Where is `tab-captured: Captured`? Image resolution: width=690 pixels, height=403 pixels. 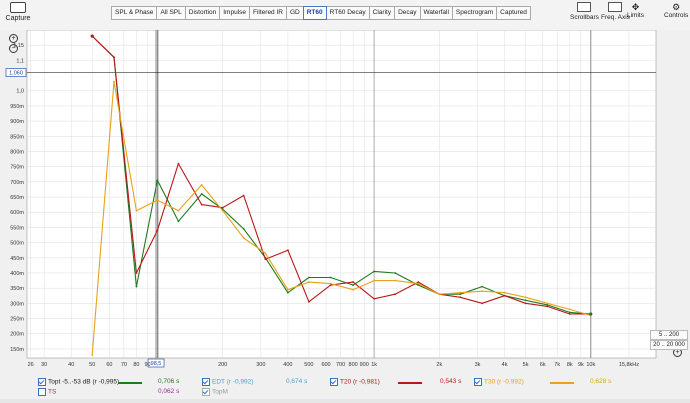
tab-captured: Captured is located at coordinates (513, 13).